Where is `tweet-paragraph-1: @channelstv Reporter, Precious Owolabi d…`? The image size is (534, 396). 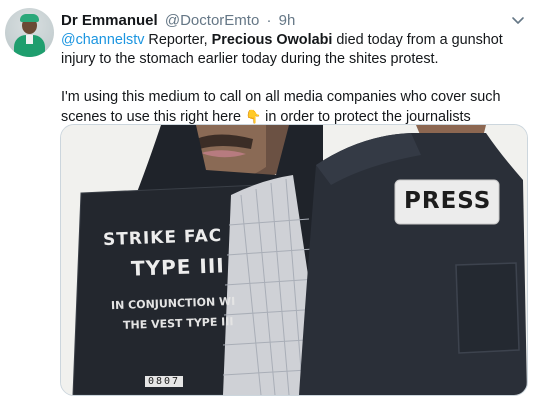 tweet-paragraph-1: @channelstv Reporter, Precious Owolabi d… is located at coordinates (295, 50).